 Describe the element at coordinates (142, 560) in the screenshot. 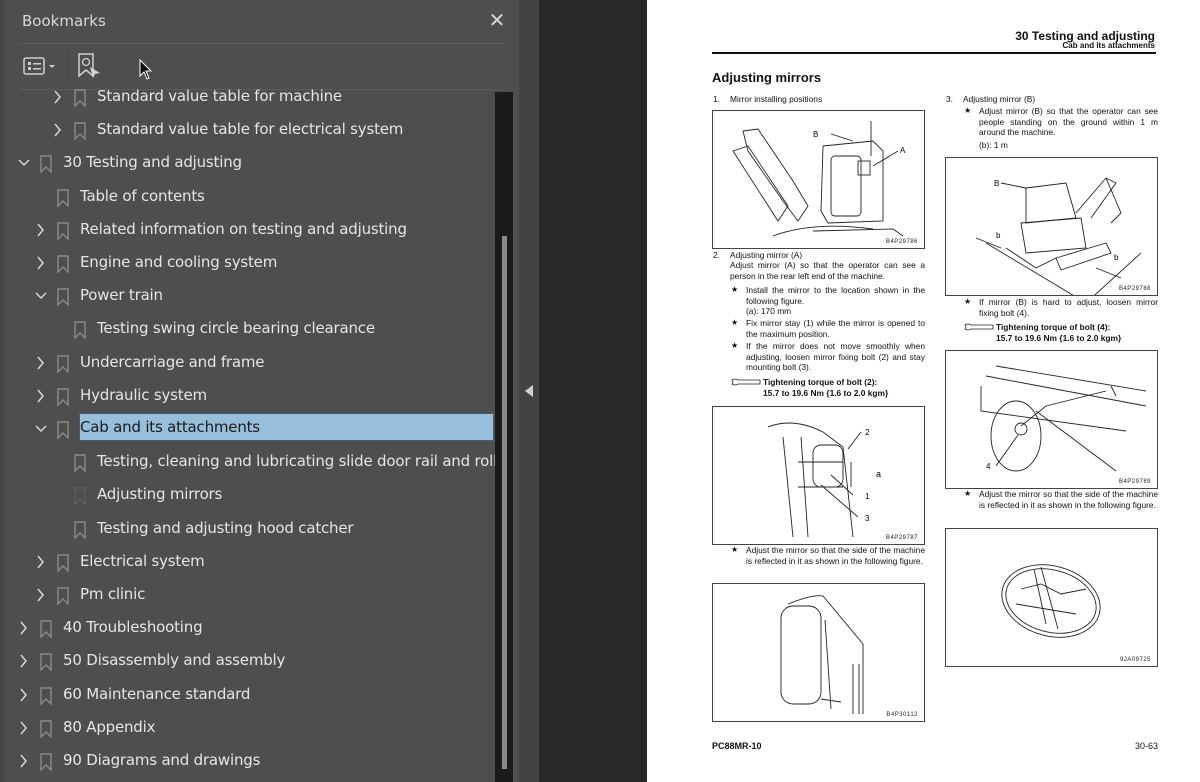

I see `bookmark-label: Electrical system` at that location.